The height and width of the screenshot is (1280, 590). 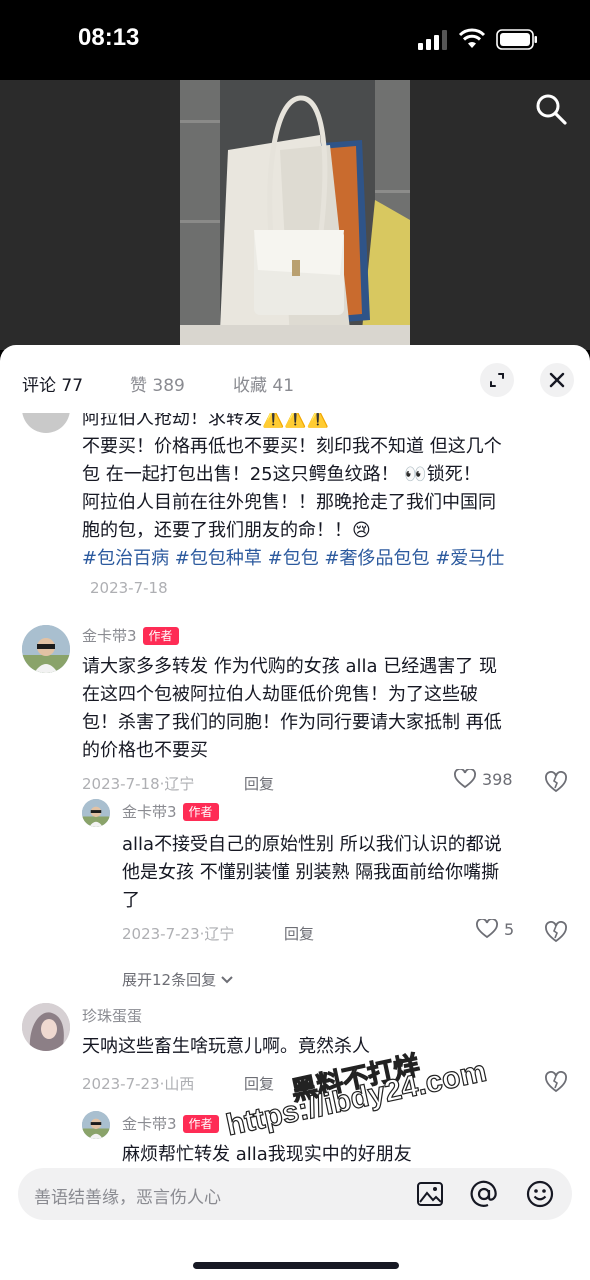 I want to click on expand-icon, so click(x=497, y=380).